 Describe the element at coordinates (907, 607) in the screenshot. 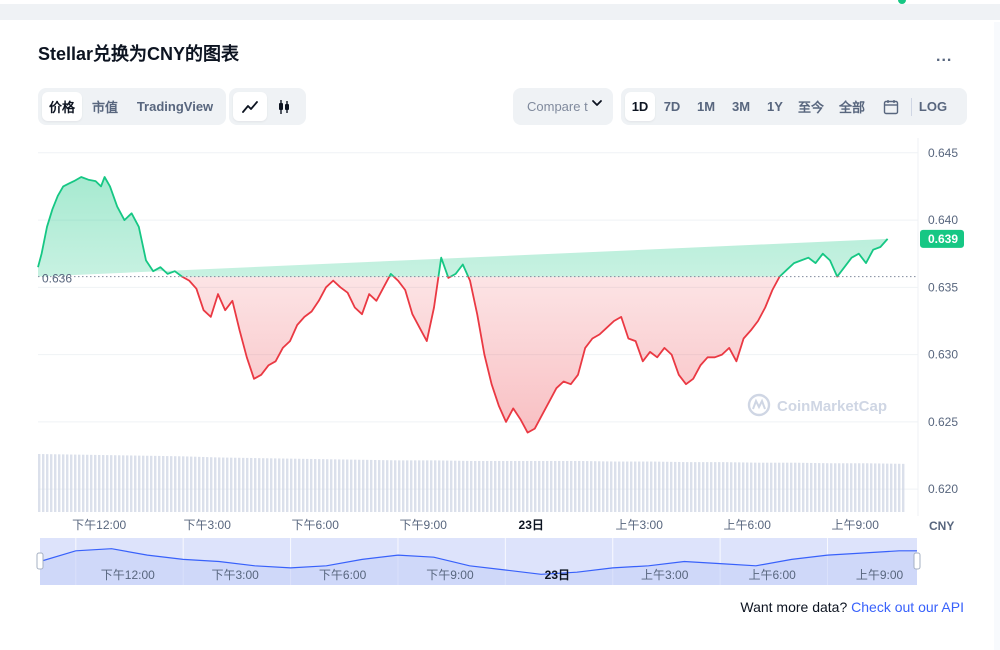

I see `api-link: Check out our API` at that location.